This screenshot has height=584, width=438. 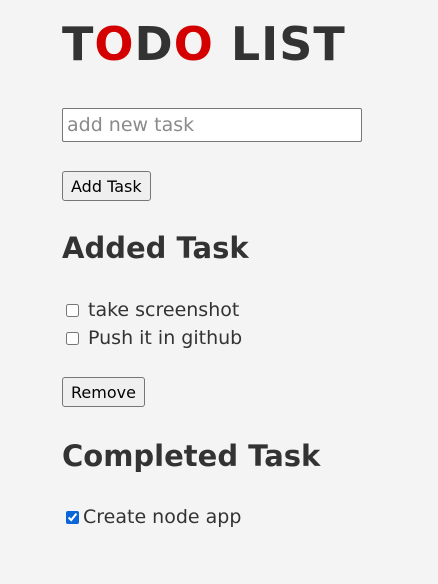 I want to click on new-task-input, so click(x=212, y=125).